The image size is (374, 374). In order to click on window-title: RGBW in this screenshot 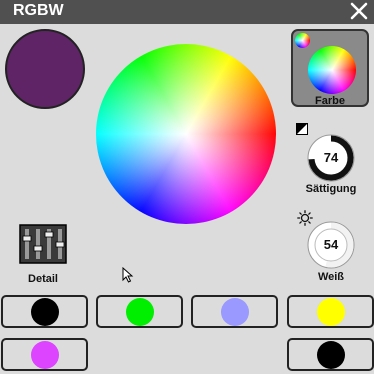, I will do `click(38, 10)`.